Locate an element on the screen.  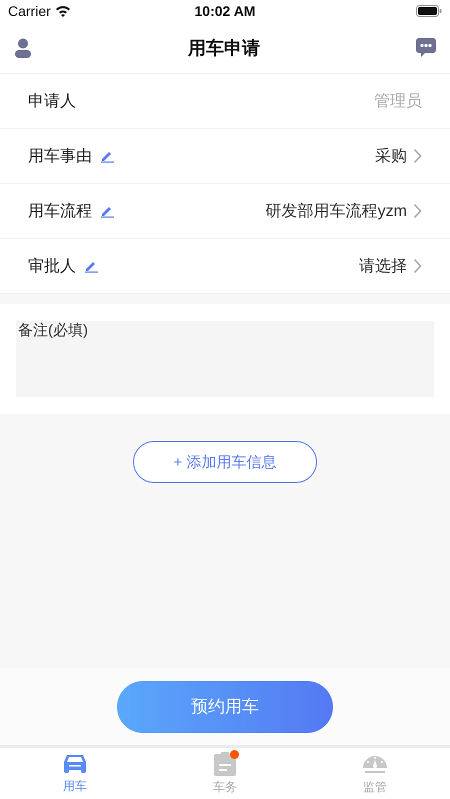
tab-item: 车务 is located at coordinates (225, 773).